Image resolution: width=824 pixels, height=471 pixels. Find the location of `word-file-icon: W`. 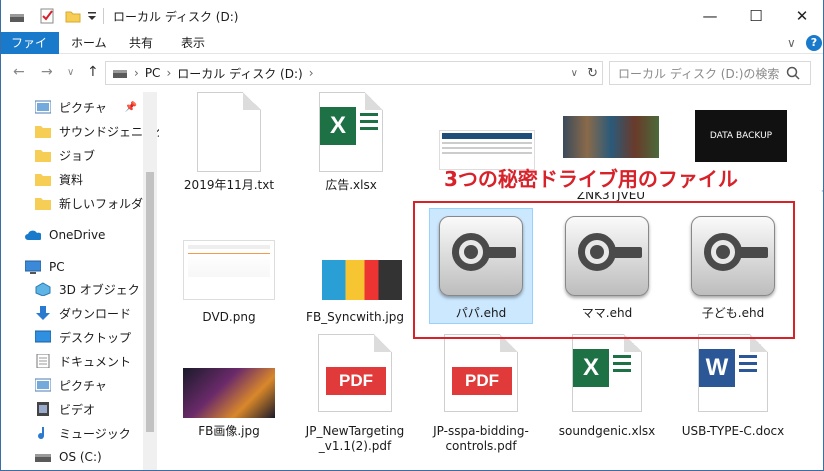

word-file-icon: W is located at coordinates (733, 373).